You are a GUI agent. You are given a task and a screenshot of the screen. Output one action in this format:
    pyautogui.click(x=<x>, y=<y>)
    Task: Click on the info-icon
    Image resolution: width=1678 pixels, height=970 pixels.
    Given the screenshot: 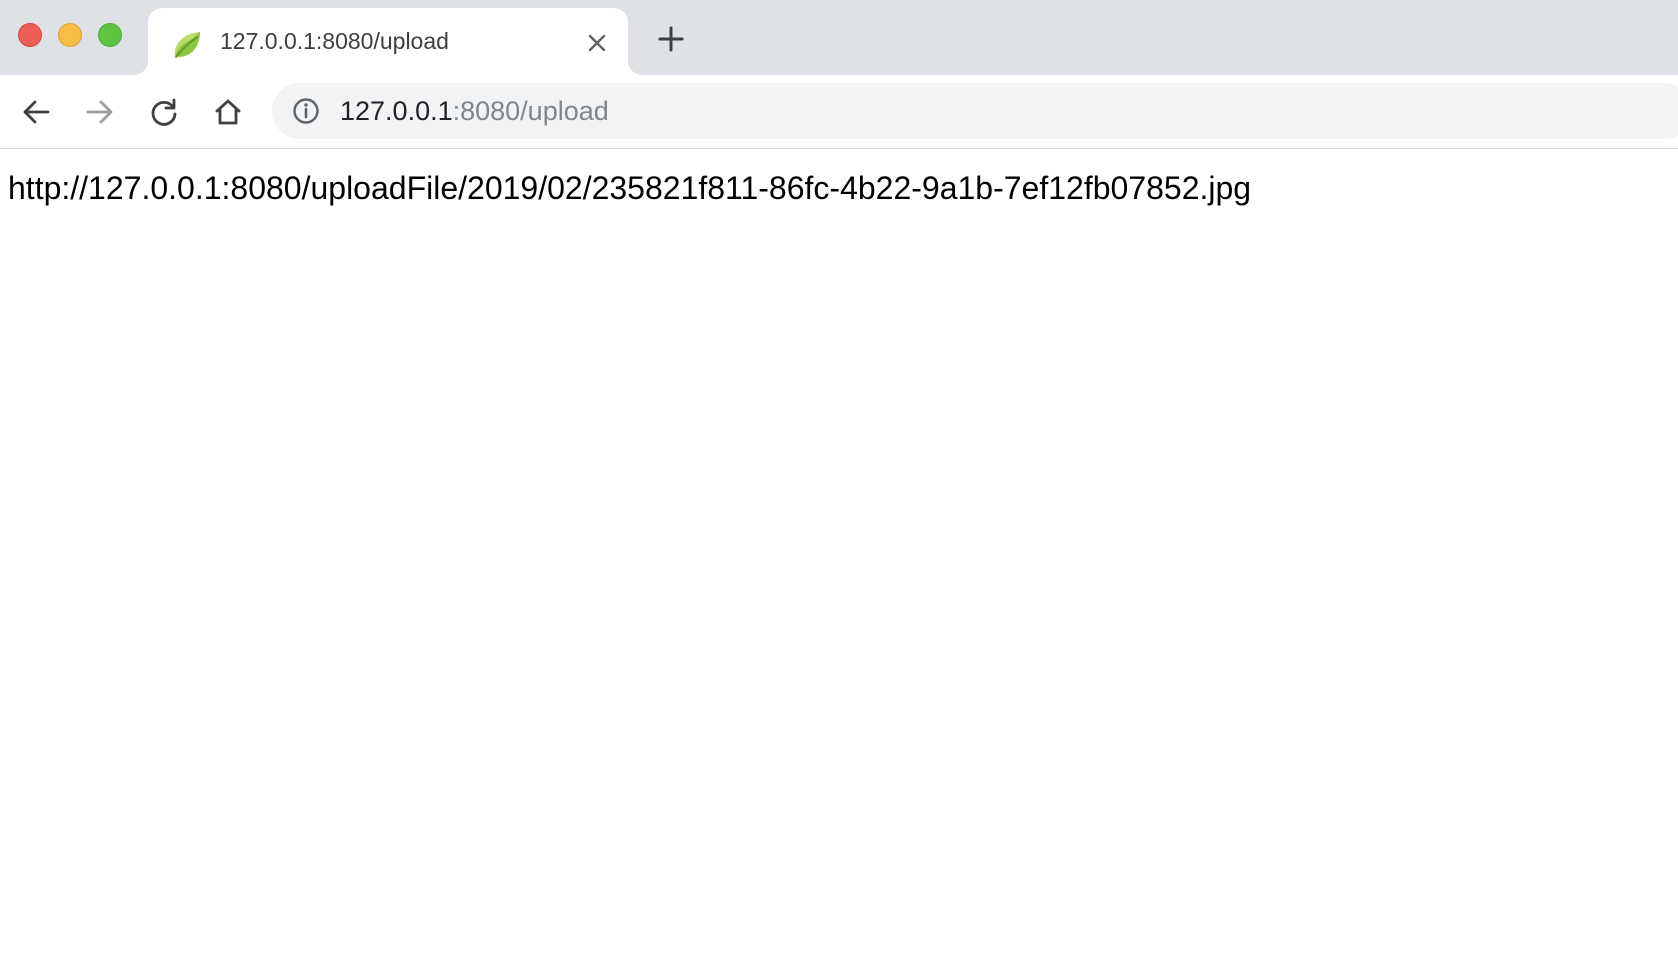 What is the action you would take?
    pyautogui.click(x=306, y=111)
    